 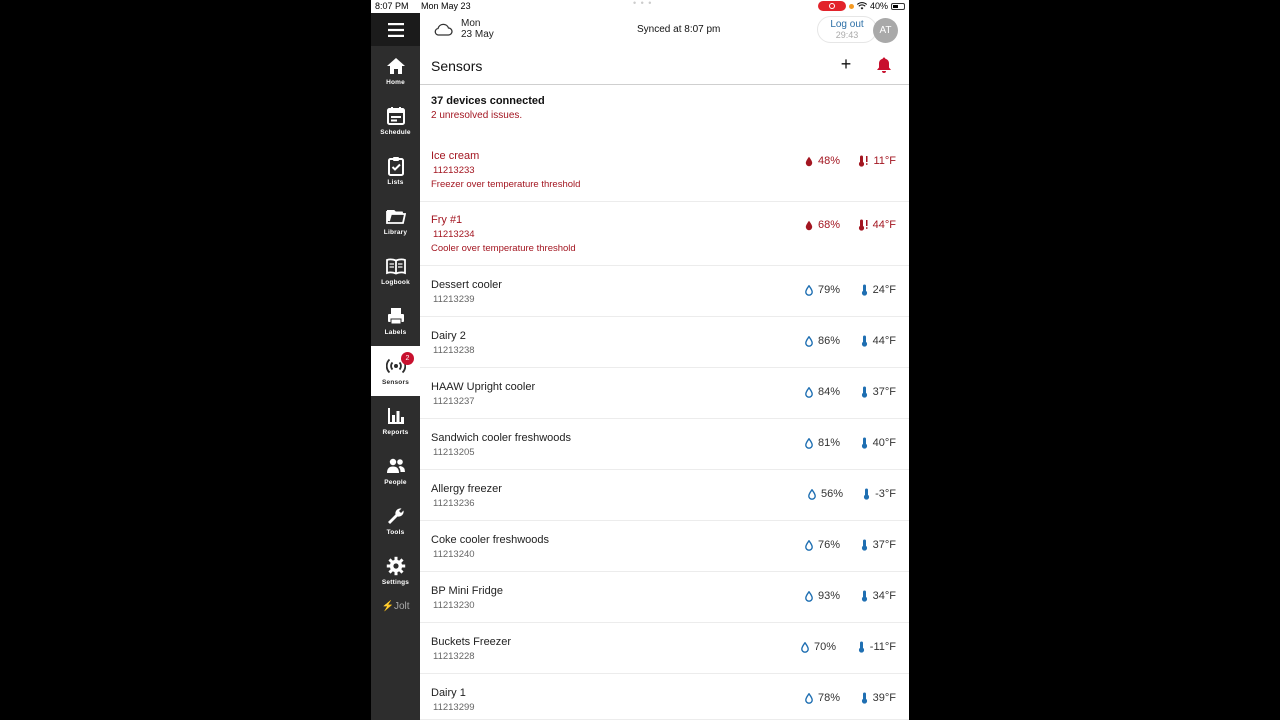 What do you see at coordinates (454, 170) in the screenshot?
I see `sensor-id: 11213233` at bounding box center [454, 170].